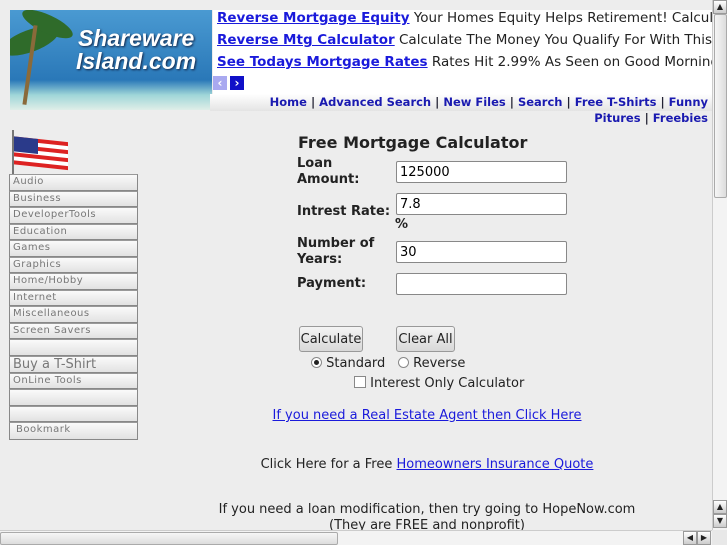 Image resolution: width=727 pixels, height=545 pixels. Describe the element at coordinates (288, 102) in the screenshot. I see `nav-link-home: Home` at that location.